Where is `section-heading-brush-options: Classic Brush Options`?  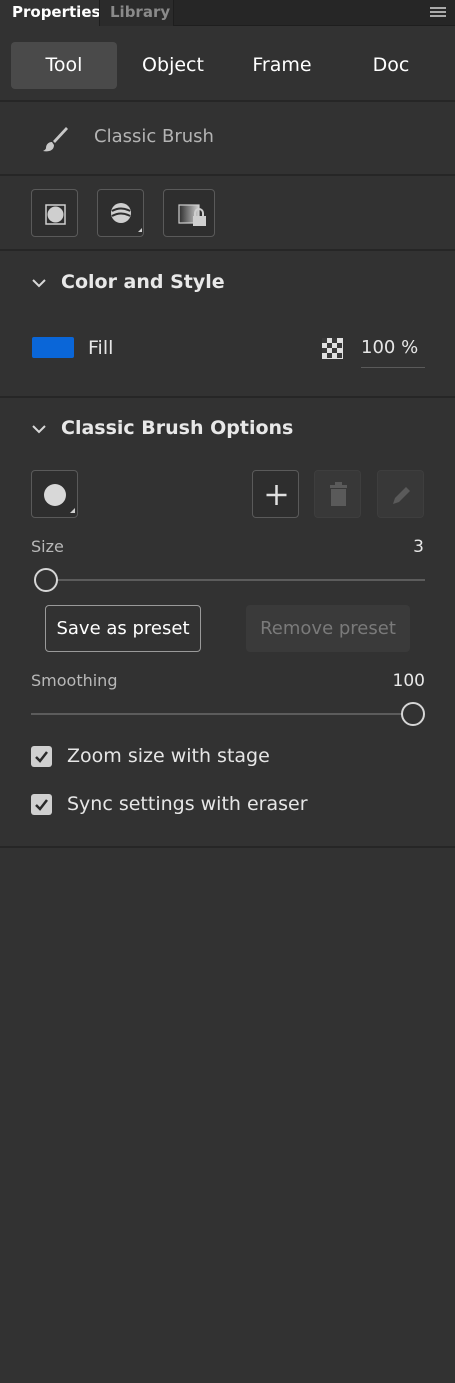 section-heading-brush-options: Classic Brush Options is located at coordinates (177, 428).